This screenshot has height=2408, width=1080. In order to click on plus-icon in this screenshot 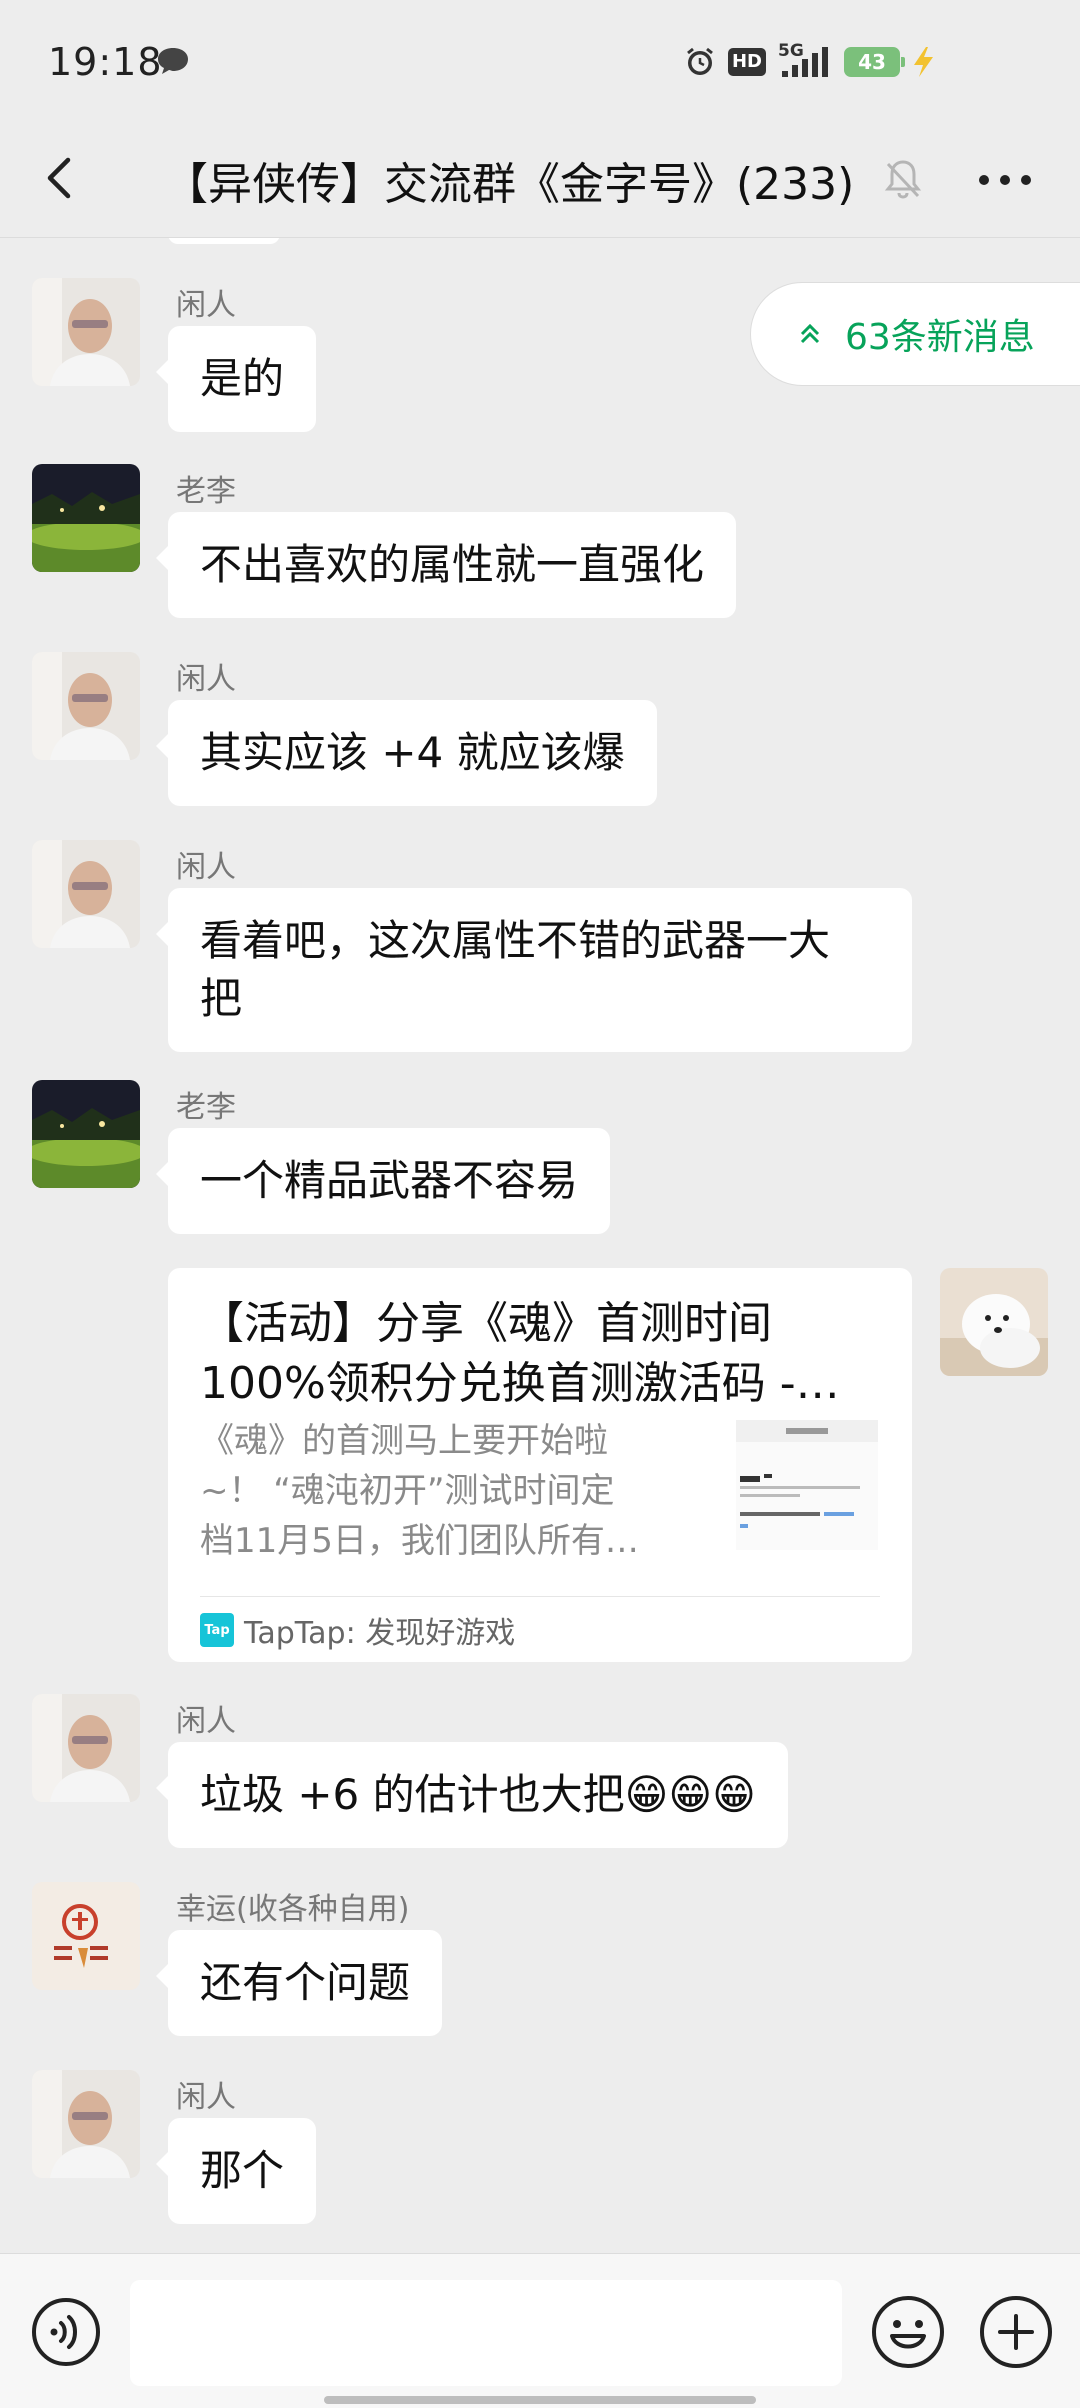, I will do `click(1016, 2332)`.